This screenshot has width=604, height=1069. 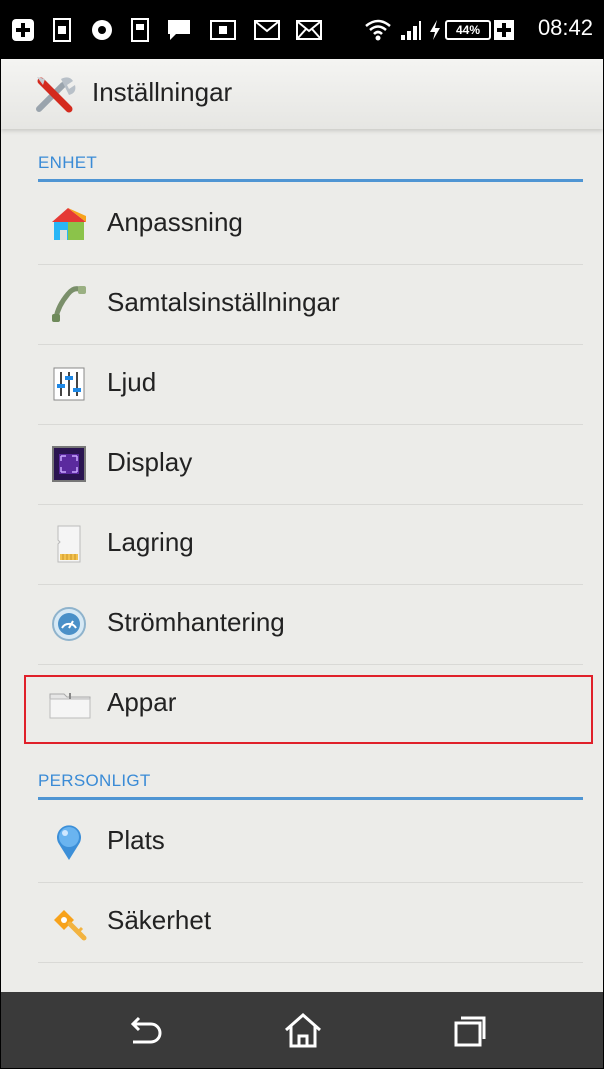 What do you see at coordinates (102, 30) in the screenshot?
I see `circle-icon` at bounding box center [102, 30].